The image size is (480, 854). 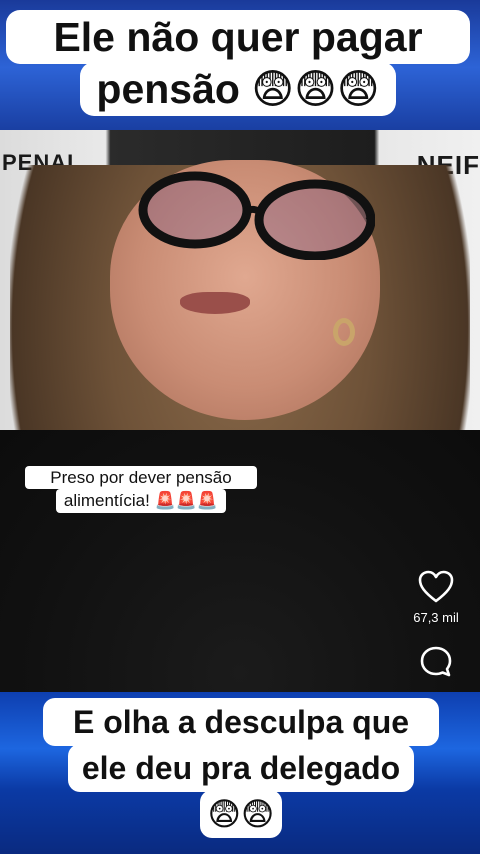 I want to click on fearful-emoji-icon: 😨😨😨, so click(x=315, y=89).